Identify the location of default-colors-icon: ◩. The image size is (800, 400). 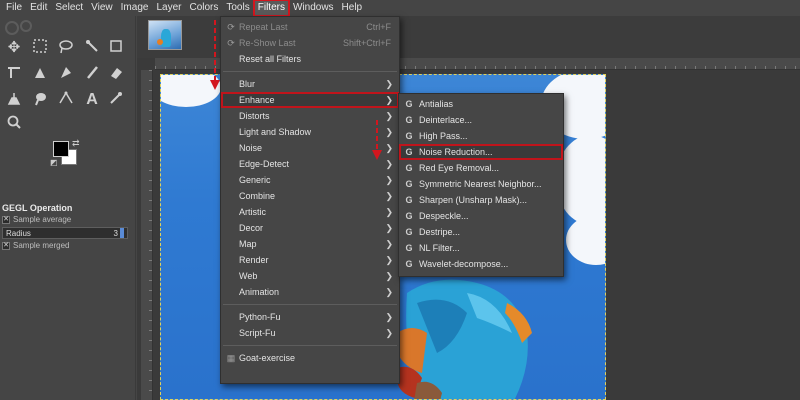
(54, 162).